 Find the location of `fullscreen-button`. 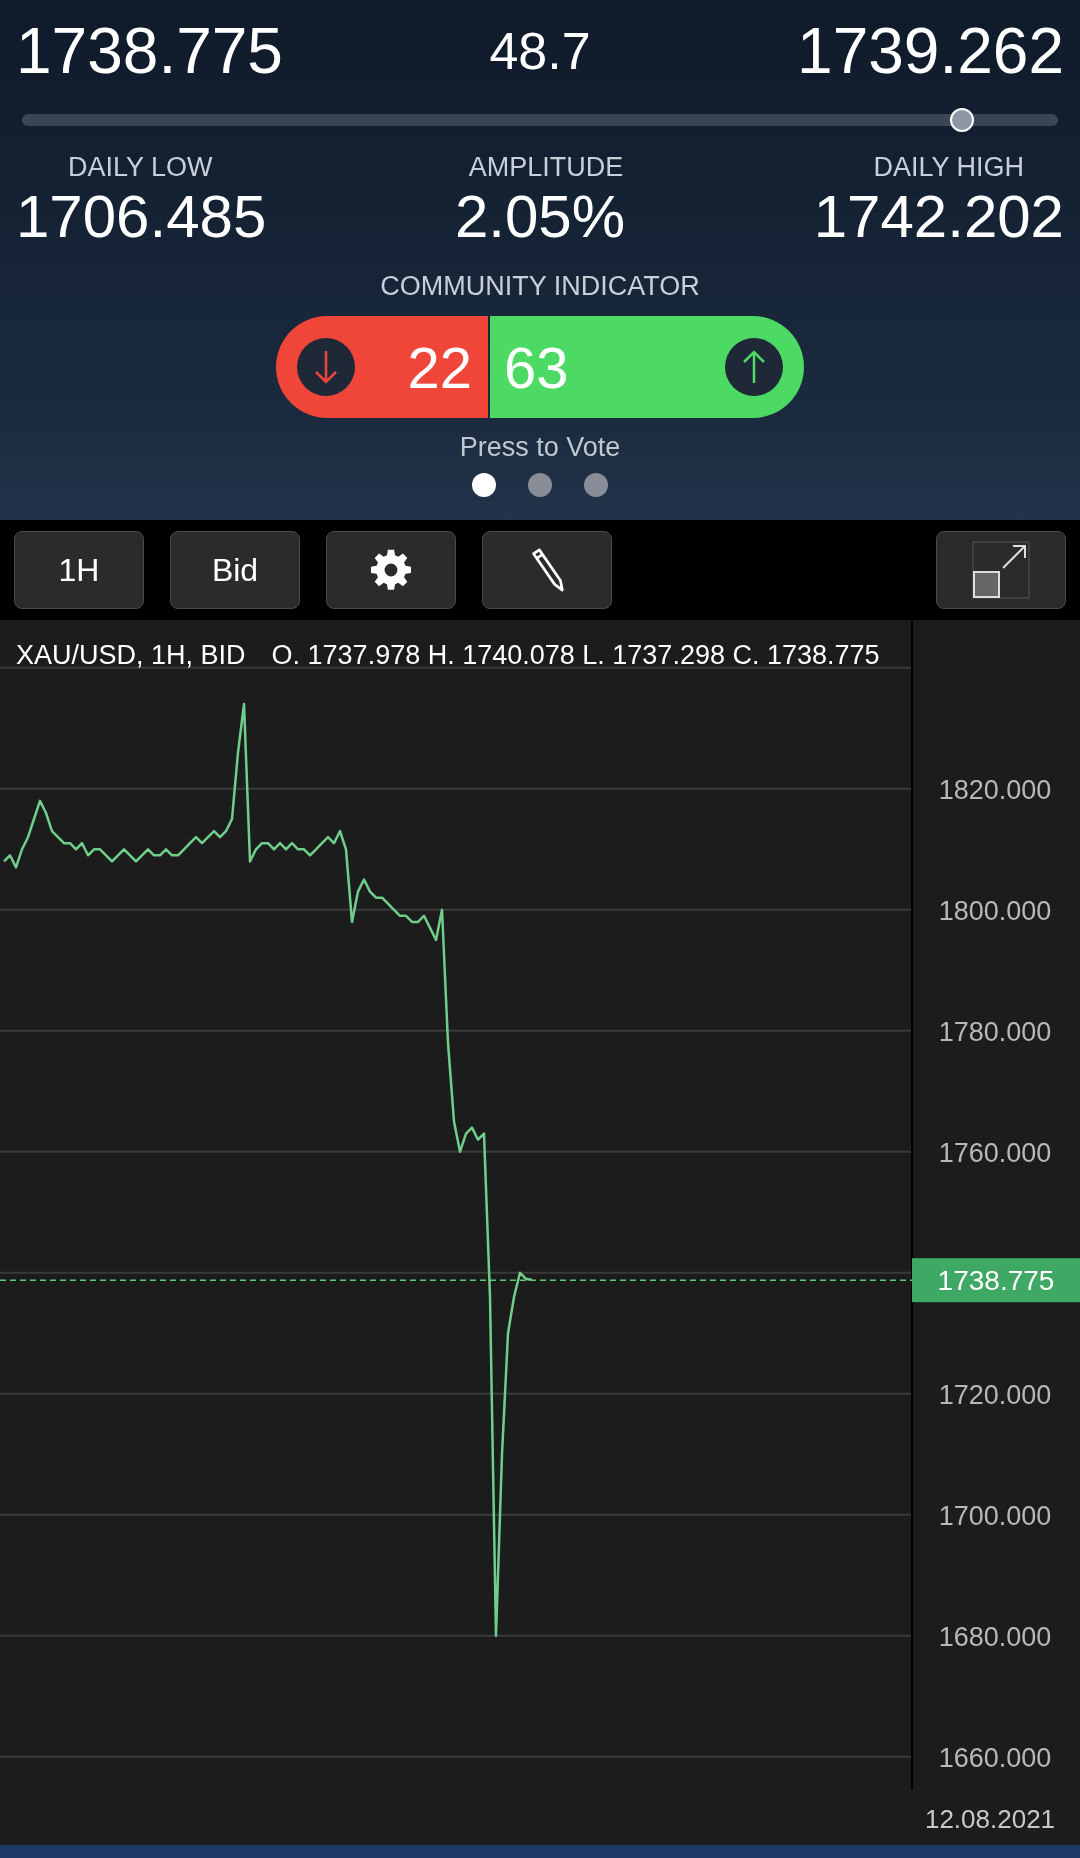

fullscreen-button is located at coordinates (1001, 570).